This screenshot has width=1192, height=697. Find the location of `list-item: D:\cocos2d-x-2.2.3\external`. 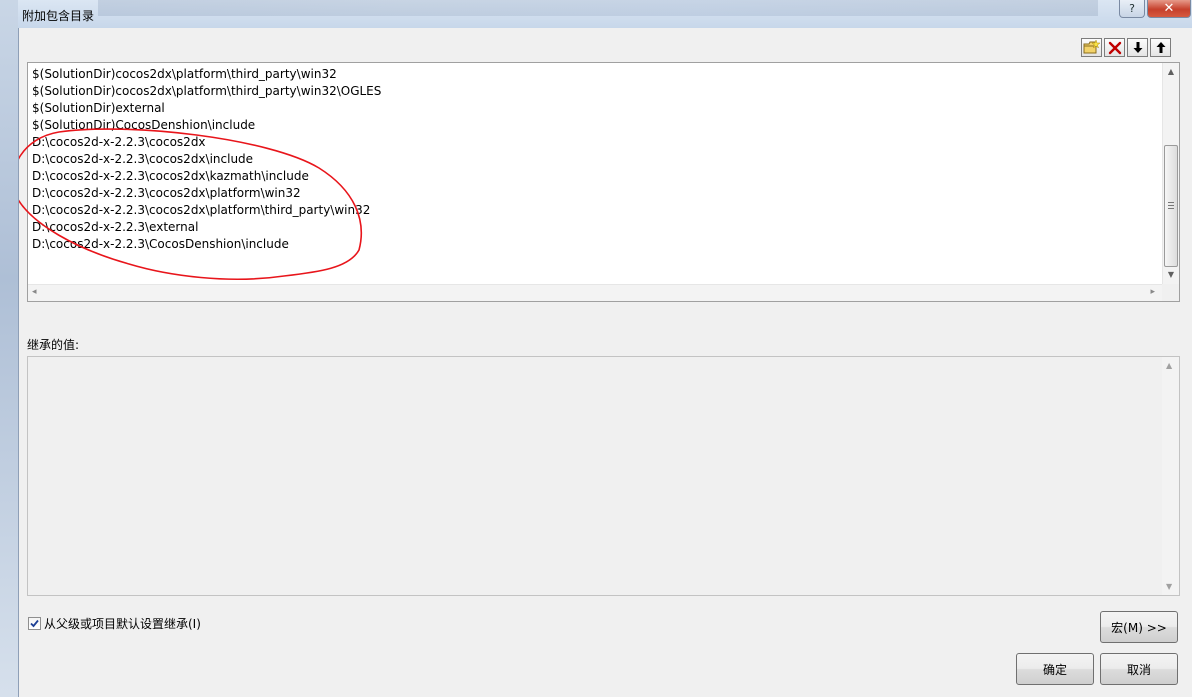

list-item: D:\cocos2d-x-2.2.3\external is located at coordinates (206, 227).